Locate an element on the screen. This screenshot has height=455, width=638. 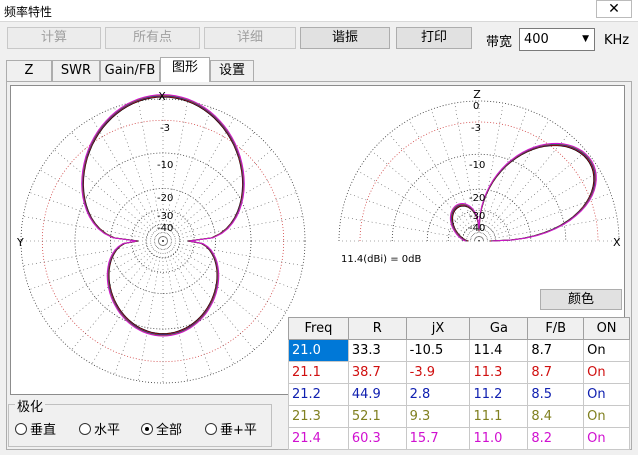
table-cell-freq: 21.4 is located at coordinates (318, 438).